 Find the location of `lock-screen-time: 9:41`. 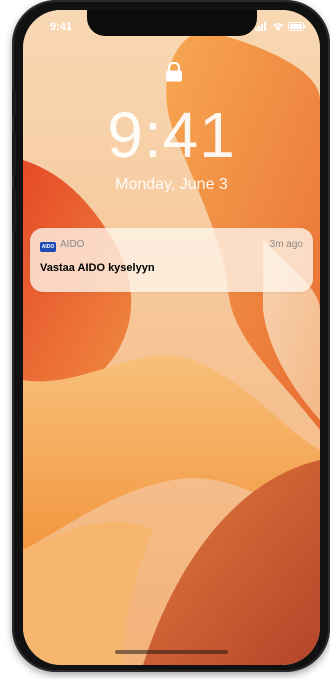

lock-screen-time: 9:41 is located at coordinates (171, 135).